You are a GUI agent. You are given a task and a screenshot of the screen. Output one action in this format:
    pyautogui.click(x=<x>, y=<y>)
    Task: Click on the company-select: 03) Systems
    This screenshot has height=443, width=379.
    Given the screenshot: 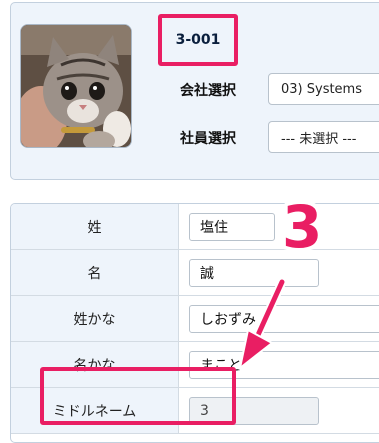 What is the action you would take?
    pyautogui.click(x=323, y=89)
    